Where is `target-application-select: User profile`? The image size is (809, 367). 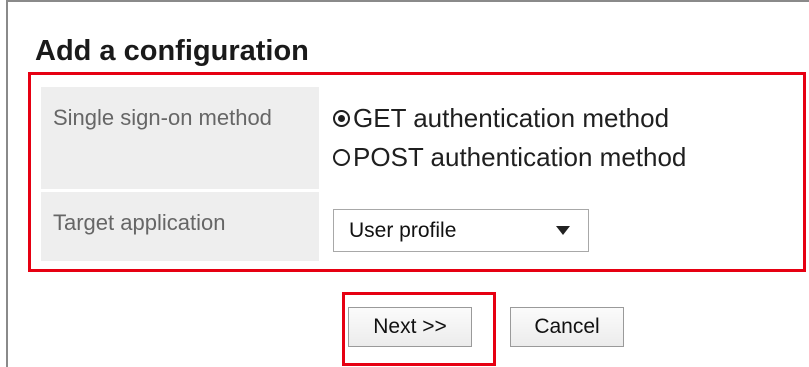 target-application-select: User profile is located at coordinates (461, 230).